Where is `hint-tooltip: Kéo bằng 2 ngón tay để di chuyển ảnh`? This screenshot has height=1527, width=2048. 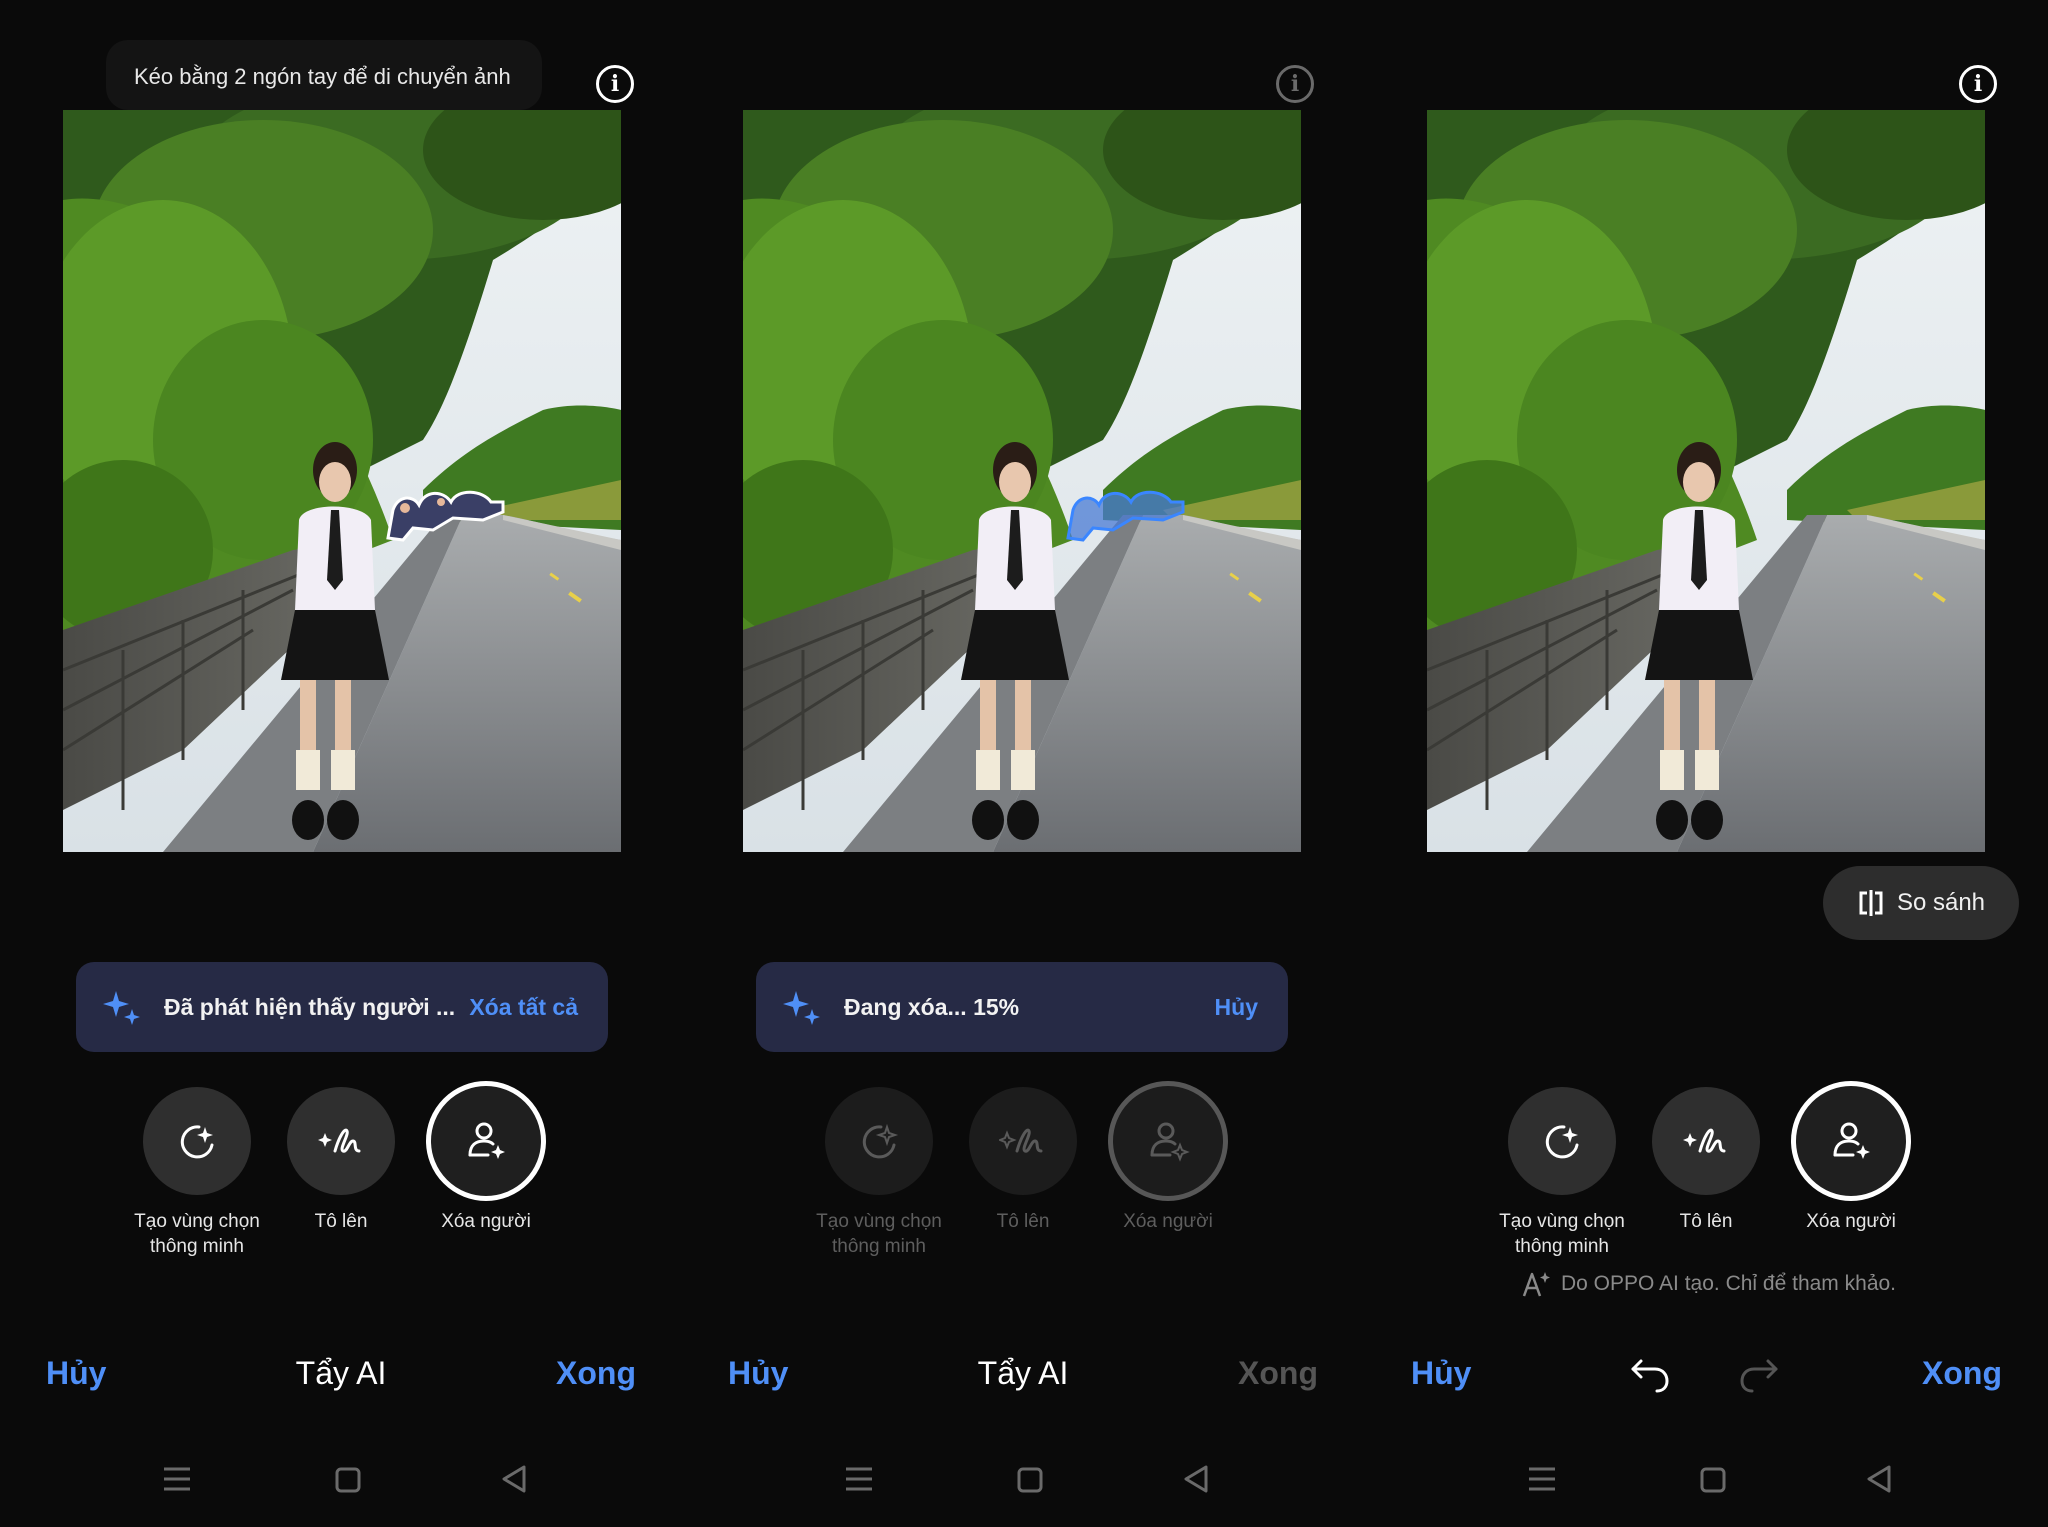
hint-tooltip: Kéo bằng 2 ngón tay để di chuyển ảnh is located at coordinates (324, 75).